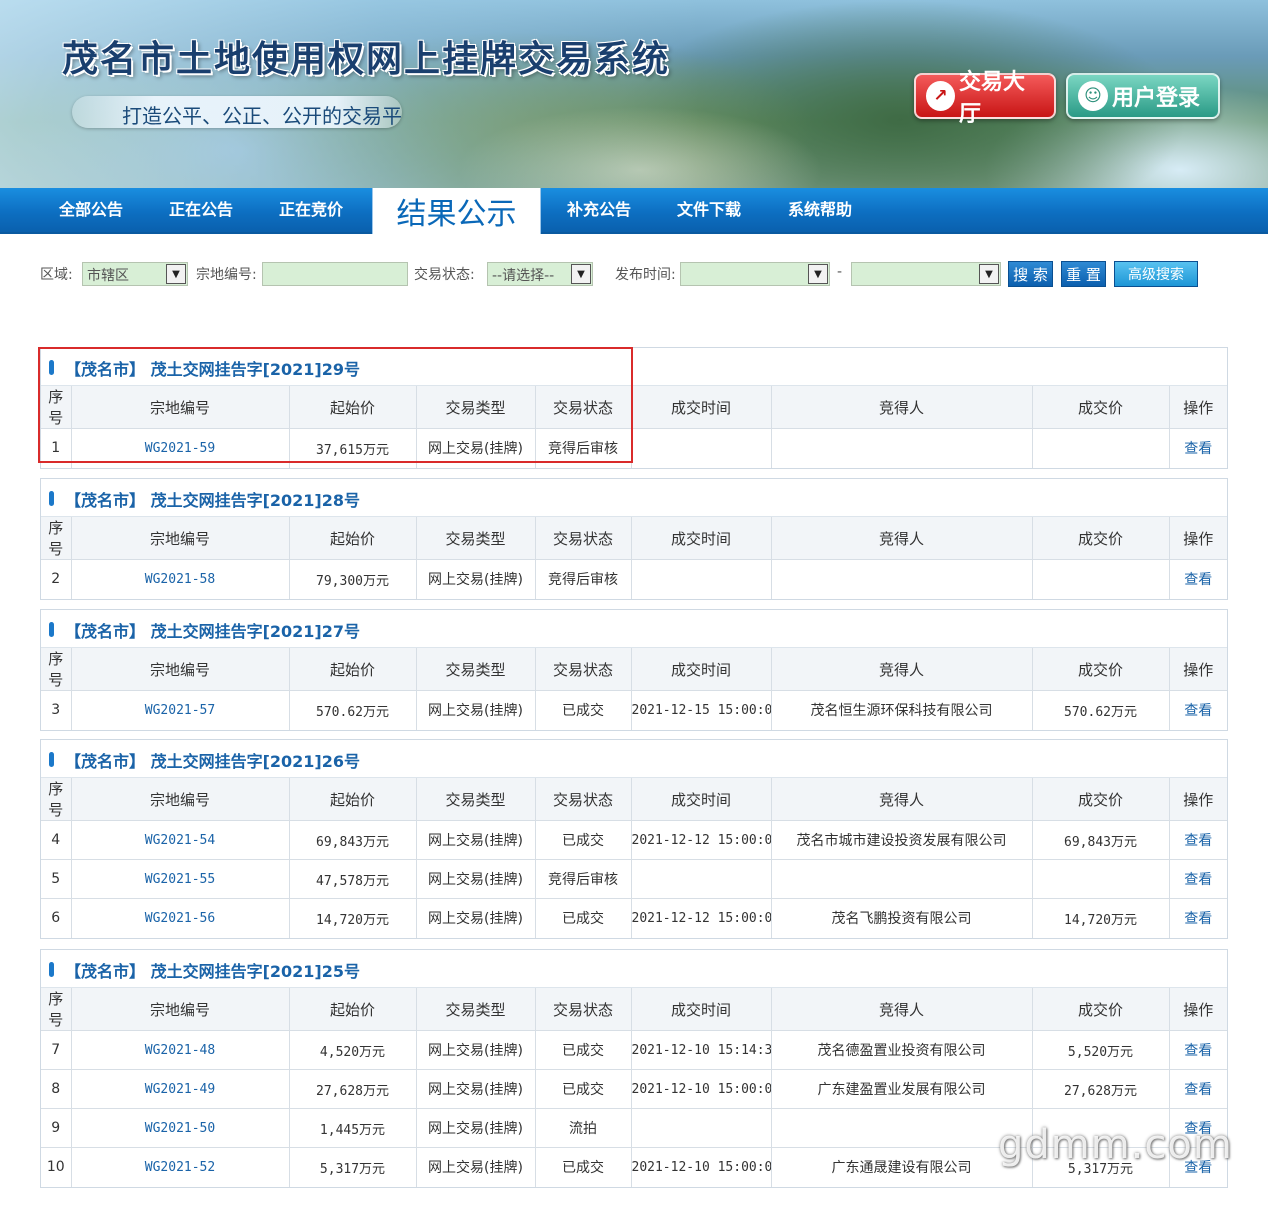  I want to click on cell-trade-status: 竞得后审核, so click(583, 879).